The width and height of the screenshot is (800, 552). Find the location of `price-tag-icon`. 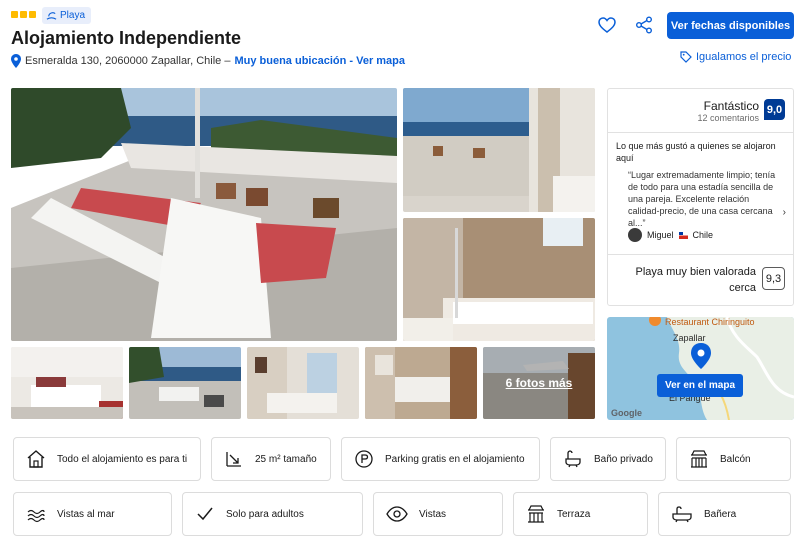

price-tag-icon is located at coordinates (686, 57).